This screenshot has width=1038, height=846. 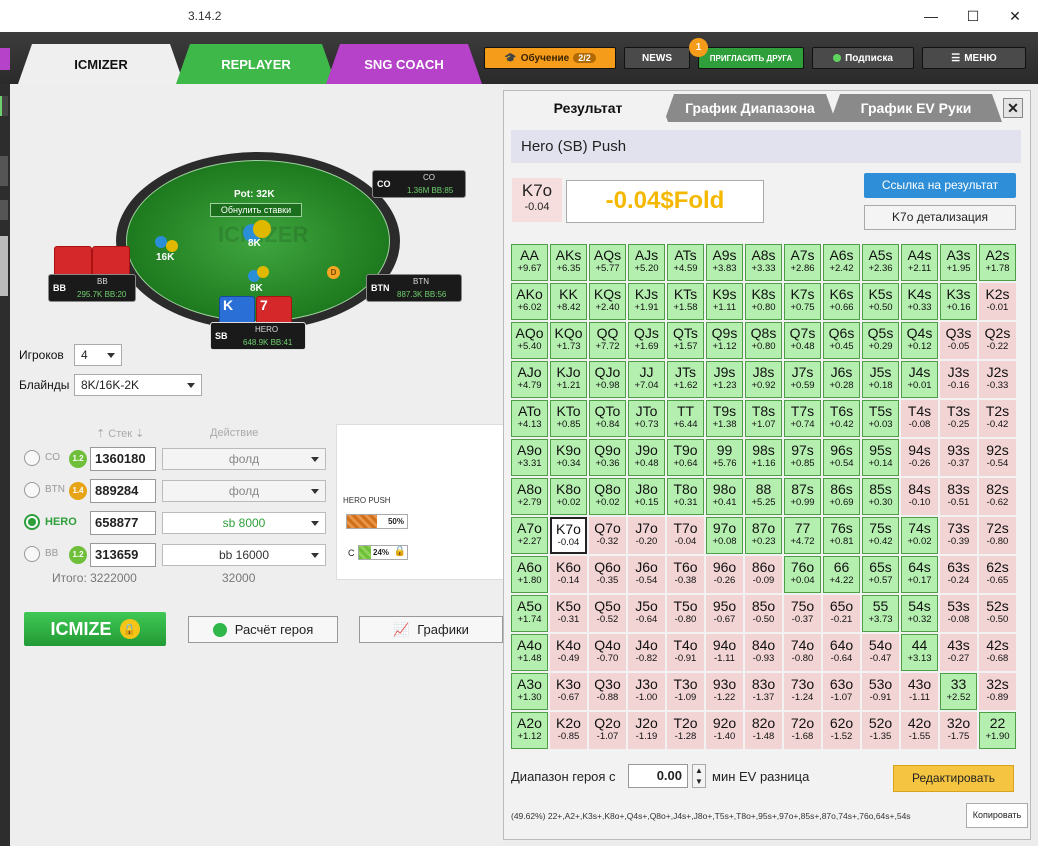 I want to click on hand-cell-K3s: K3s +0.16, so click(x=958, y=301).